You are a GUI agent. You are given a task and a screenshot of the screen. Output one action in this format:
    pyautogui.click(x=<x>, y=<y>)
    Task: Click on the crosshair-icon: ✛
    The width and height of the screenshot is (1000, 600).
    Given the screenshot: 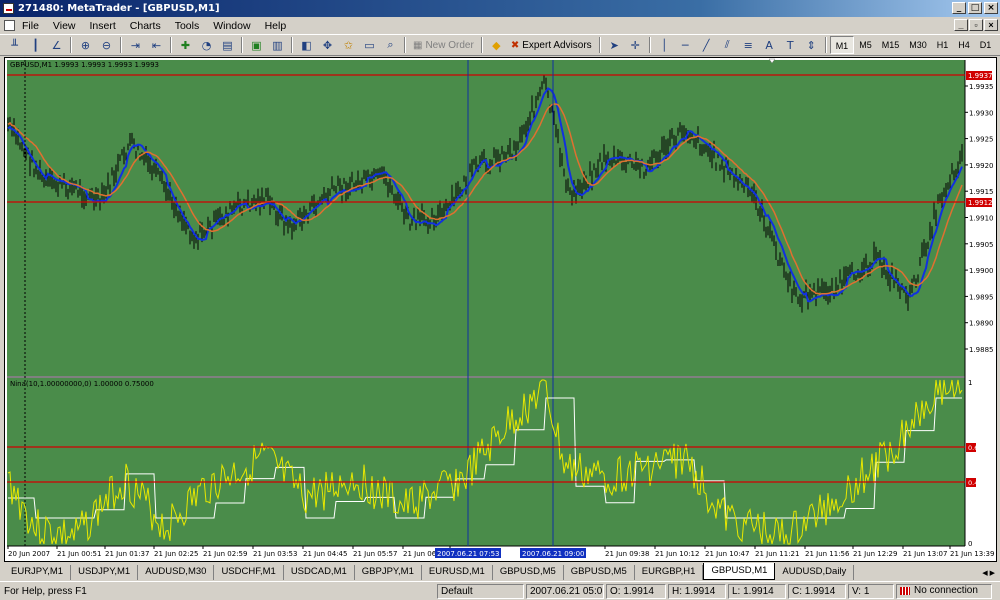 What is the action you would take?
    pyautogui.click(x=635, y=45)
    